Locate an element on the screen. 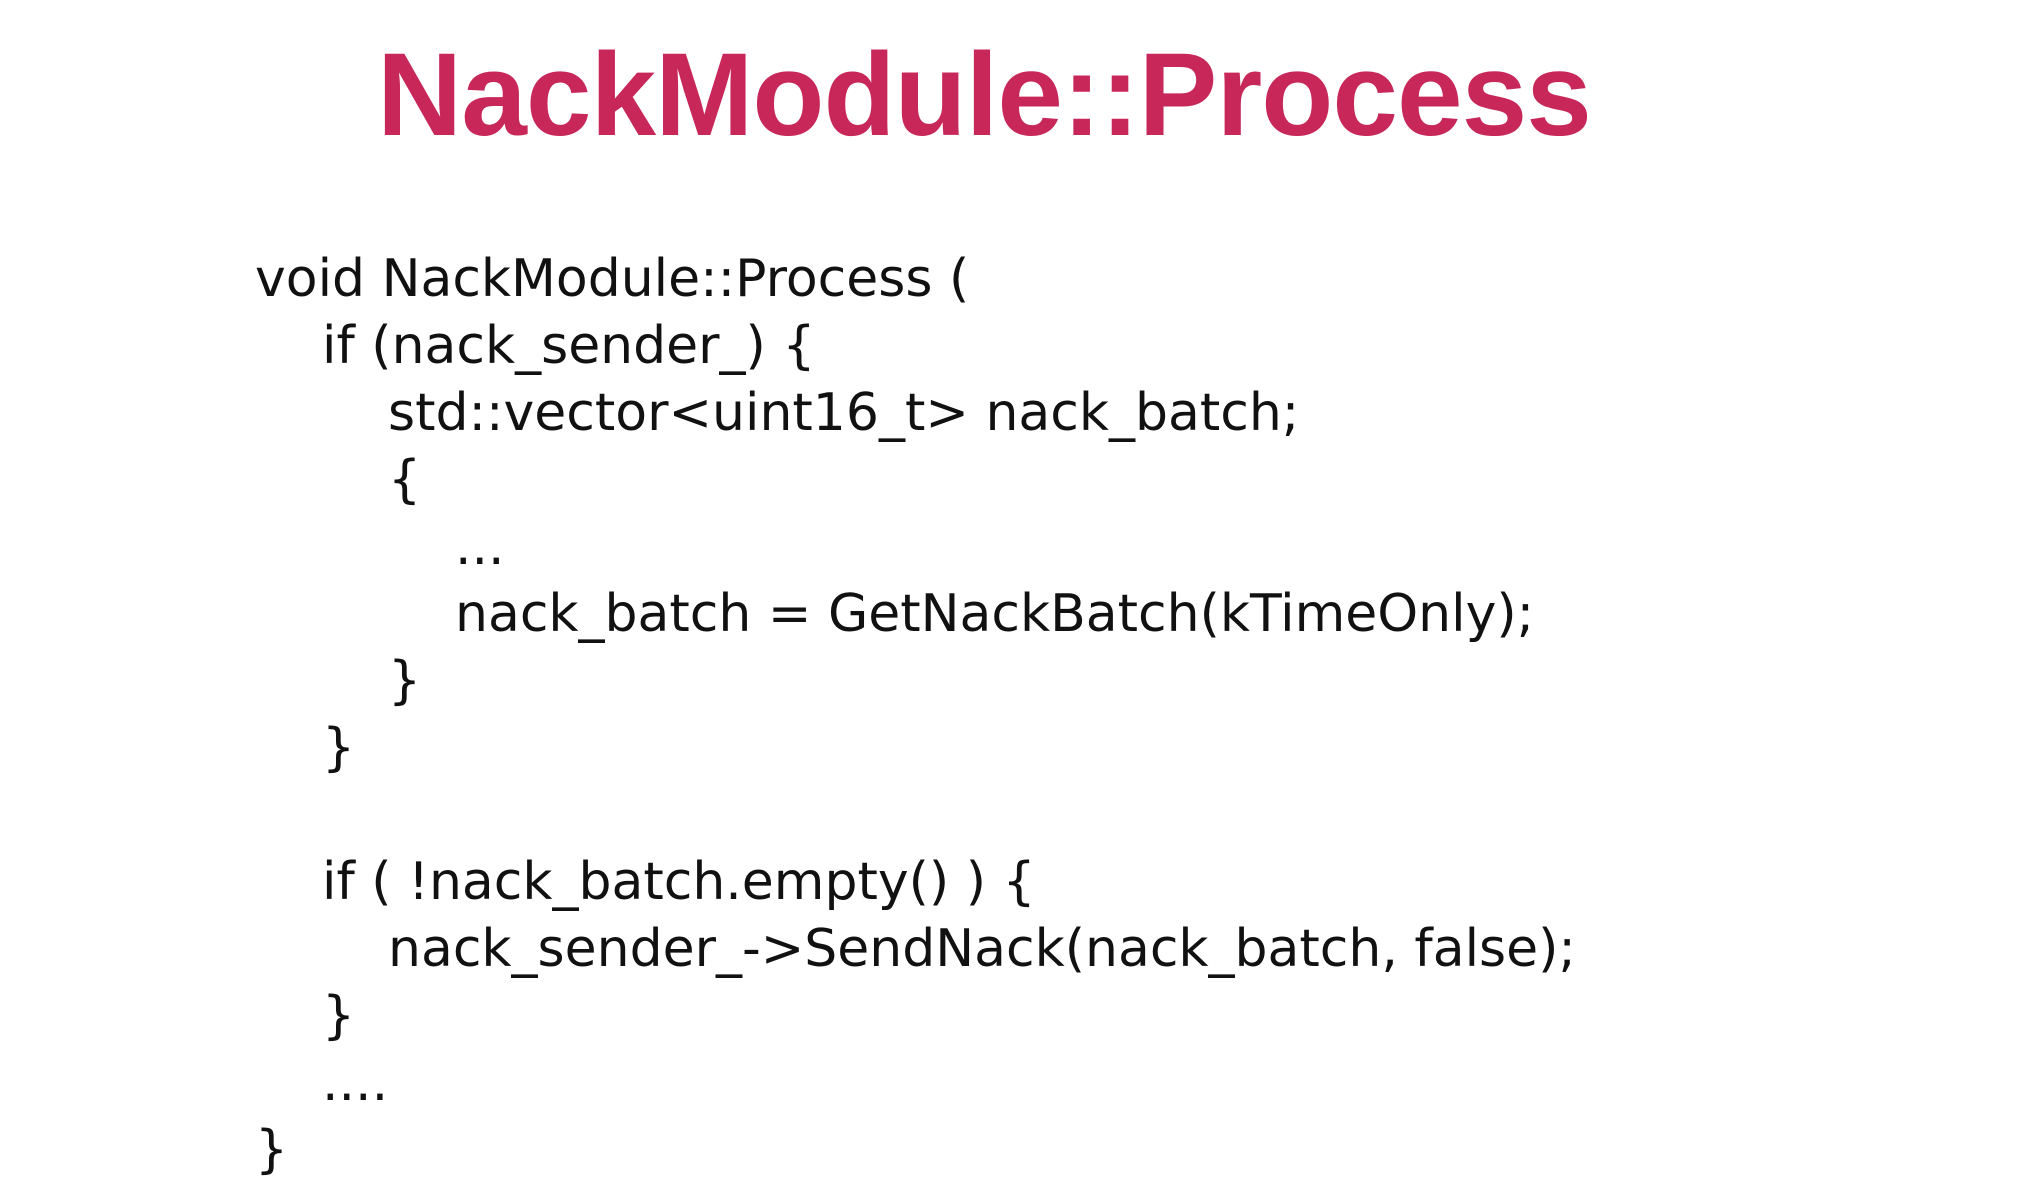 The height and width of the screenshot is (1184, 2024). code-line: std::vector<uint16_t> nack_batch; is located at coordinates (844, 413).